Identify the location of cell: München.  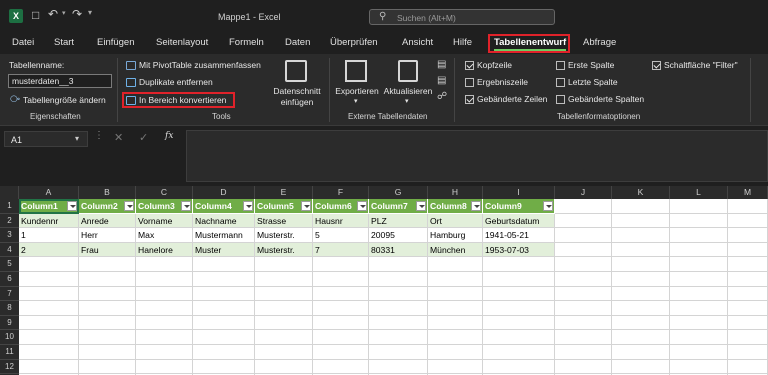
(455, 250).